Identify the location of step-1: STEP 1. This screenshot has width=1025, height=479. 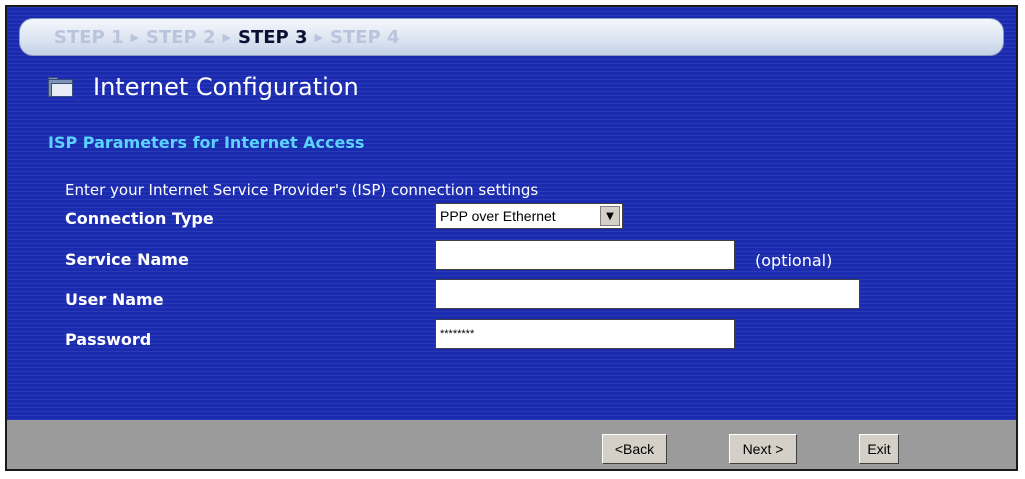
(89, 37).